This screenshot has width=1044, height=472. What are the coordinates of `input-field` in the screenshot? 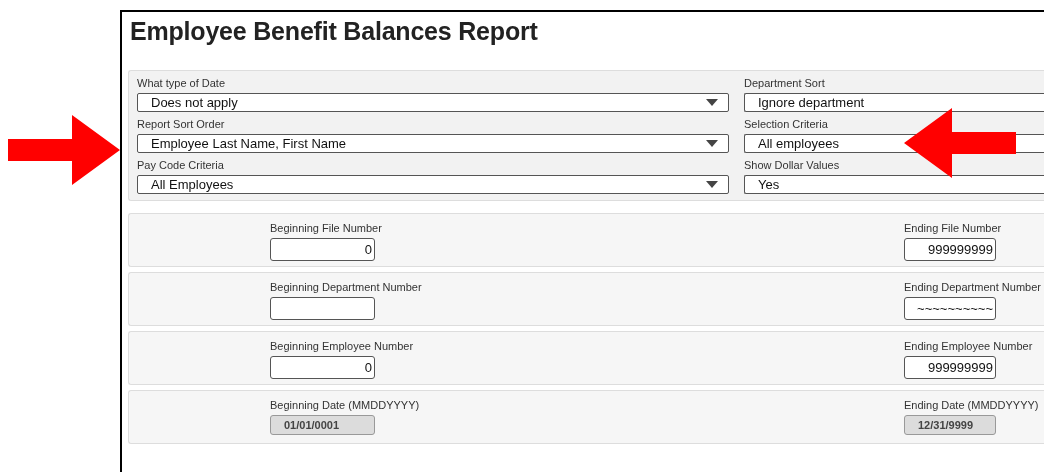 It's located at (322, 308).